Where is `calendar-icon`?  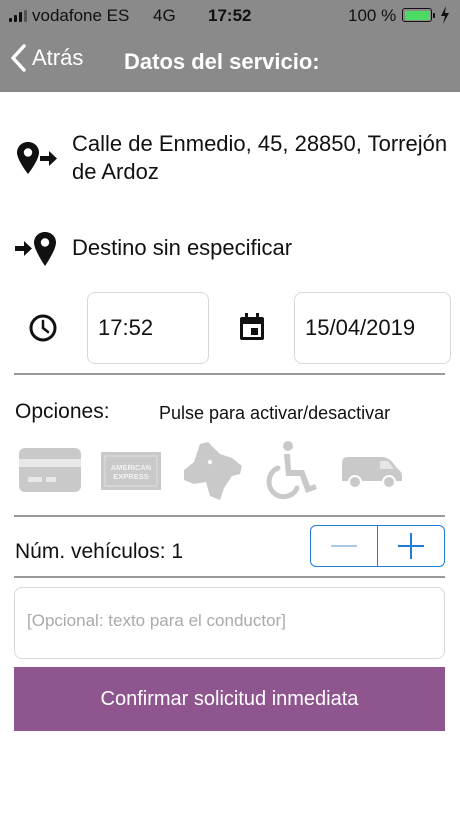 calendar-icon is located at coordinates (252, 326).